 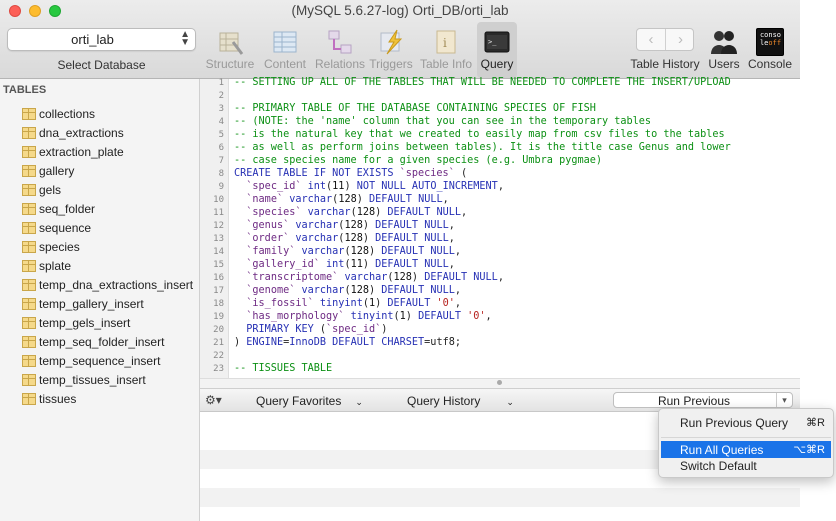 What do you see at coordinates (770, 35) in the screenshot?
I see `console-icon-text-1: conso` at bounding box center [770, 35].